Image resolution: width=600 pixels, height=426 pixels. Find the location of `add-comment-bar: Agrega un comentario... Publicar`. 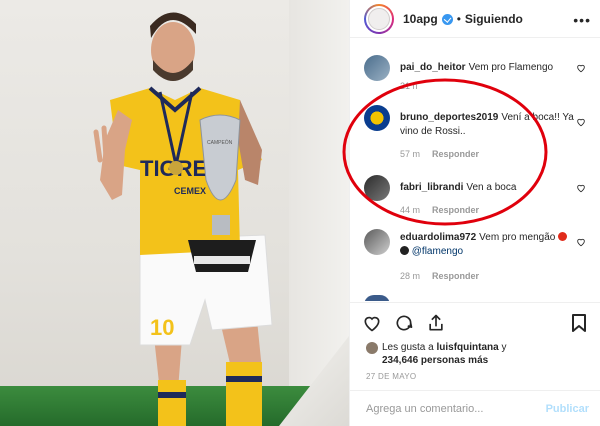

add-comment-bar: Agrega un comentario... Publicar is located at coordinates (475, 408).